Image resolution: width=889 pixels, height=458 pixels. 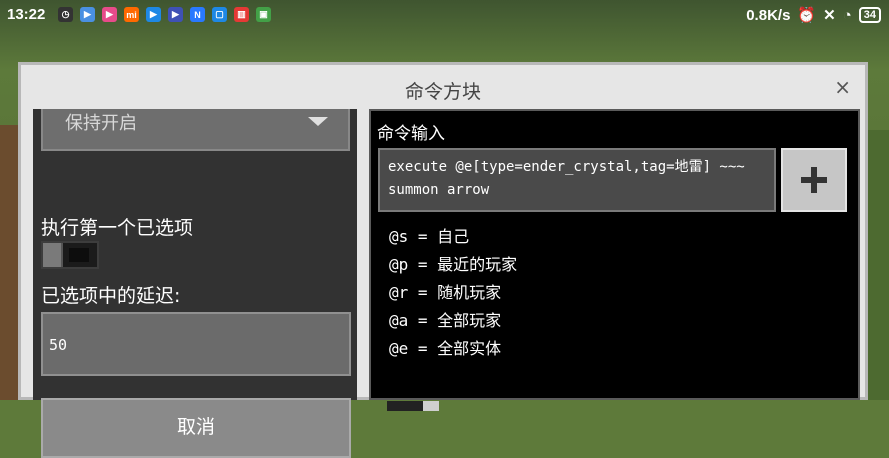 I want to click on selector-help-item: @r = 随机玩家, so click(x=445, y=292).